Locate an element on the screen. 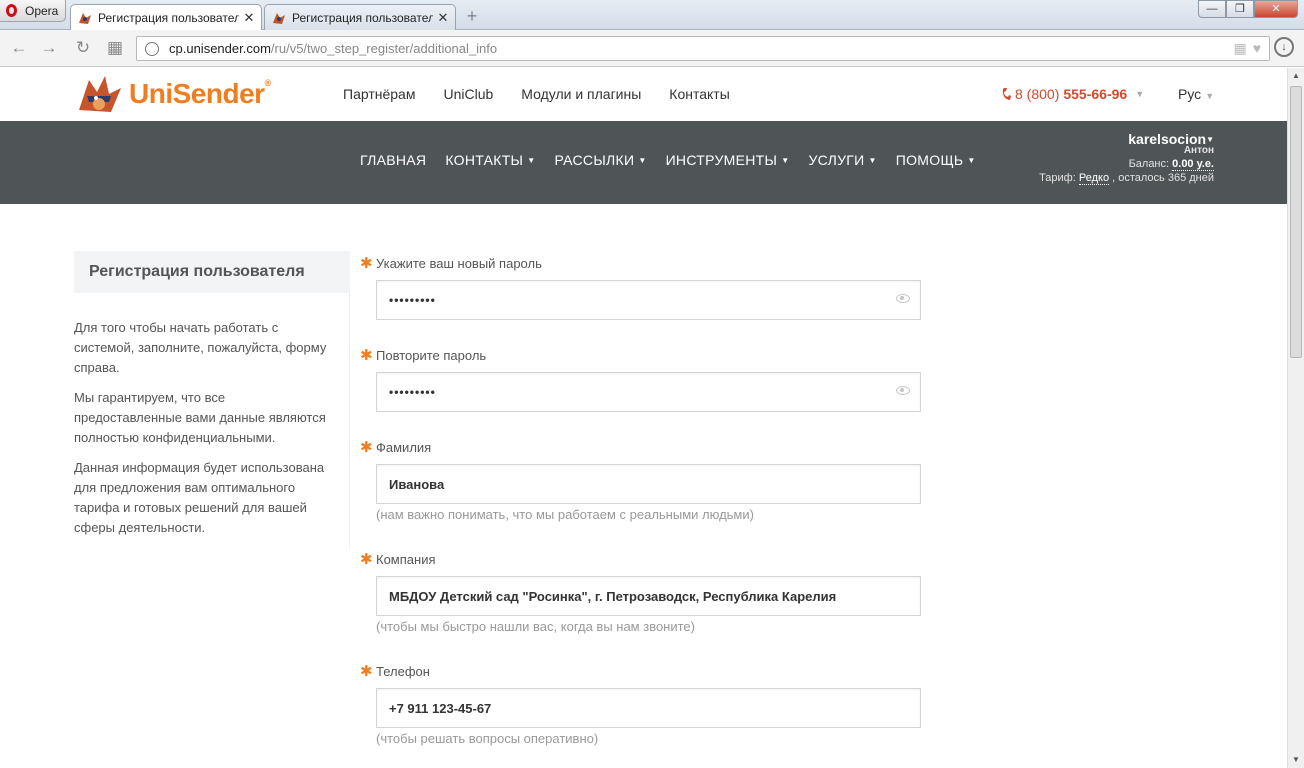  top-nav-modules: Модули и плагины is located at coordinates (581, 94).